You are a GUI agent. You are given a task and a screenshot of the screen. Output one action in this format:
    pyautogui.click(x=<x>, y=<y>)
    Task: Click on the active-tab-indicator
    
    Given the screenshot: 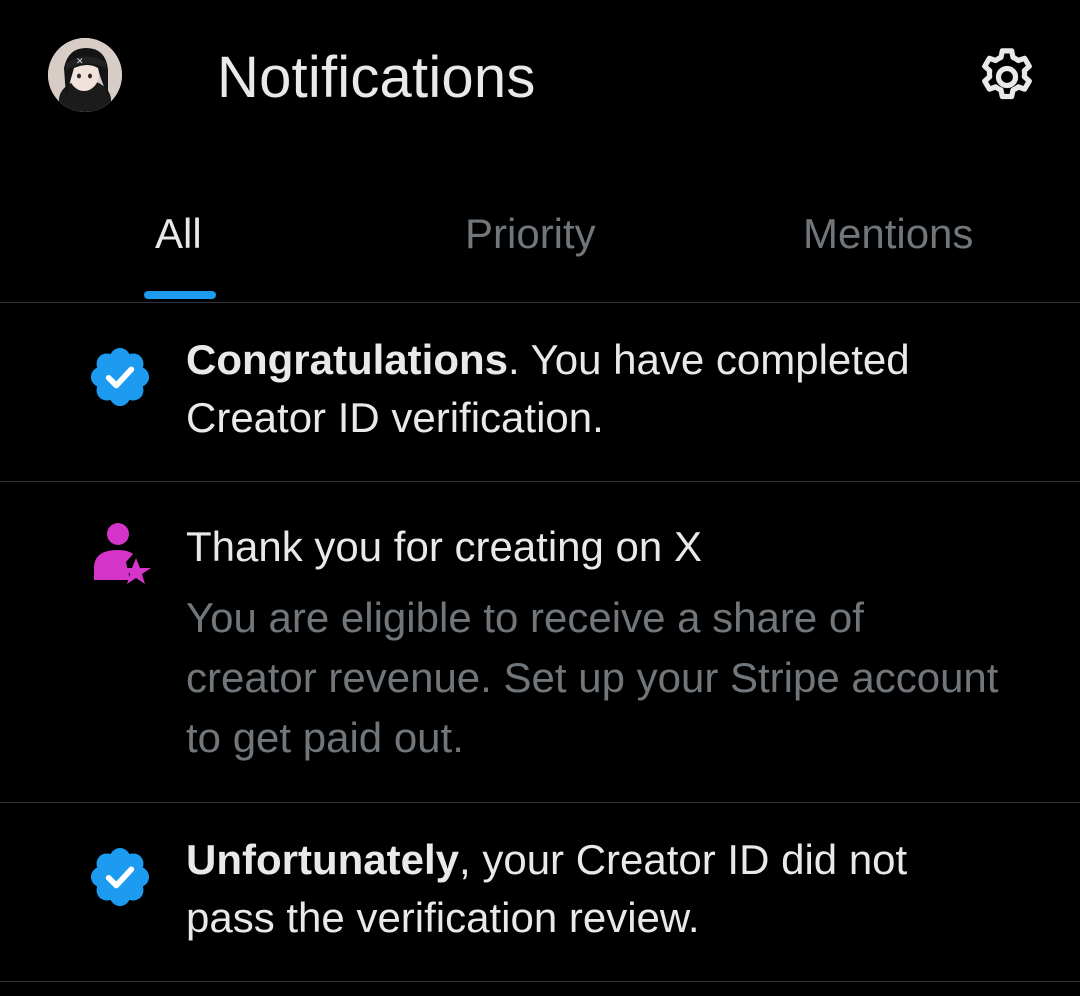 What is the action you would take?
    pyautogui.click(x=180, y=295)
    